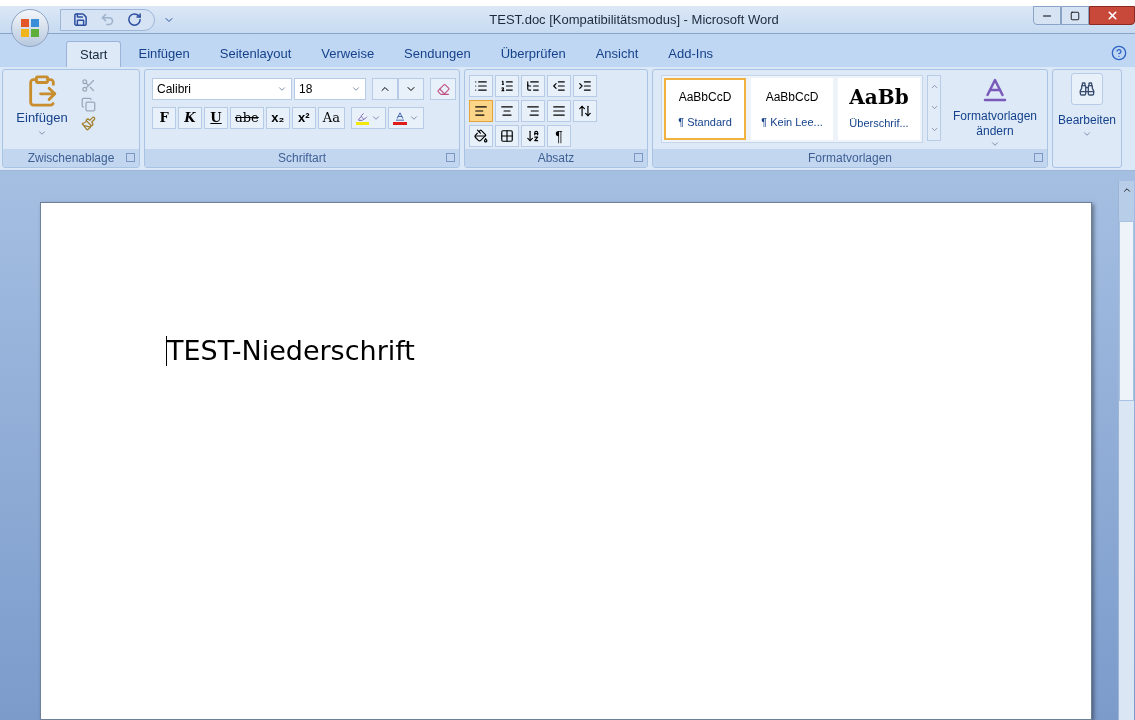  I want to click on group-title: Absatz, so click(556, 158).